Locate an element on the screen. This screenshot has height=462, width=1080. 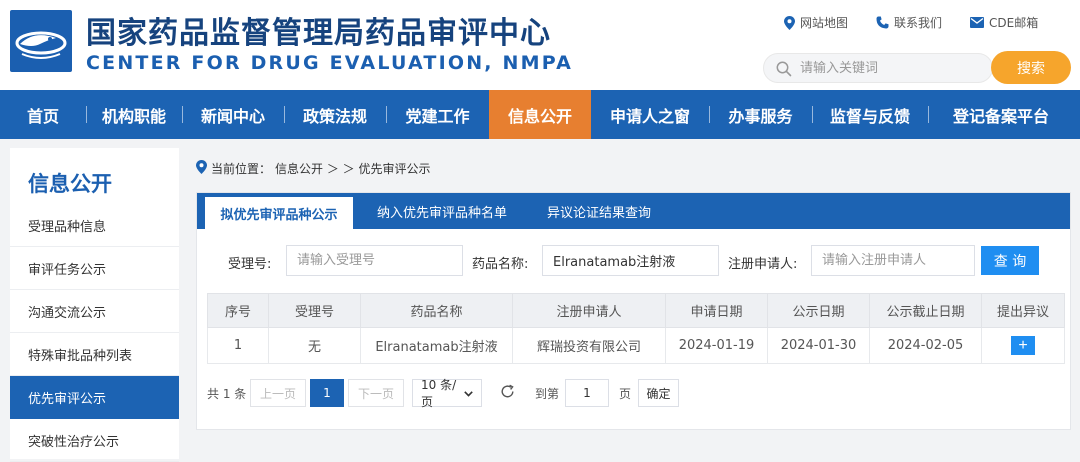
prev-page-button: 上一页 is located at coordinates (278, 393).